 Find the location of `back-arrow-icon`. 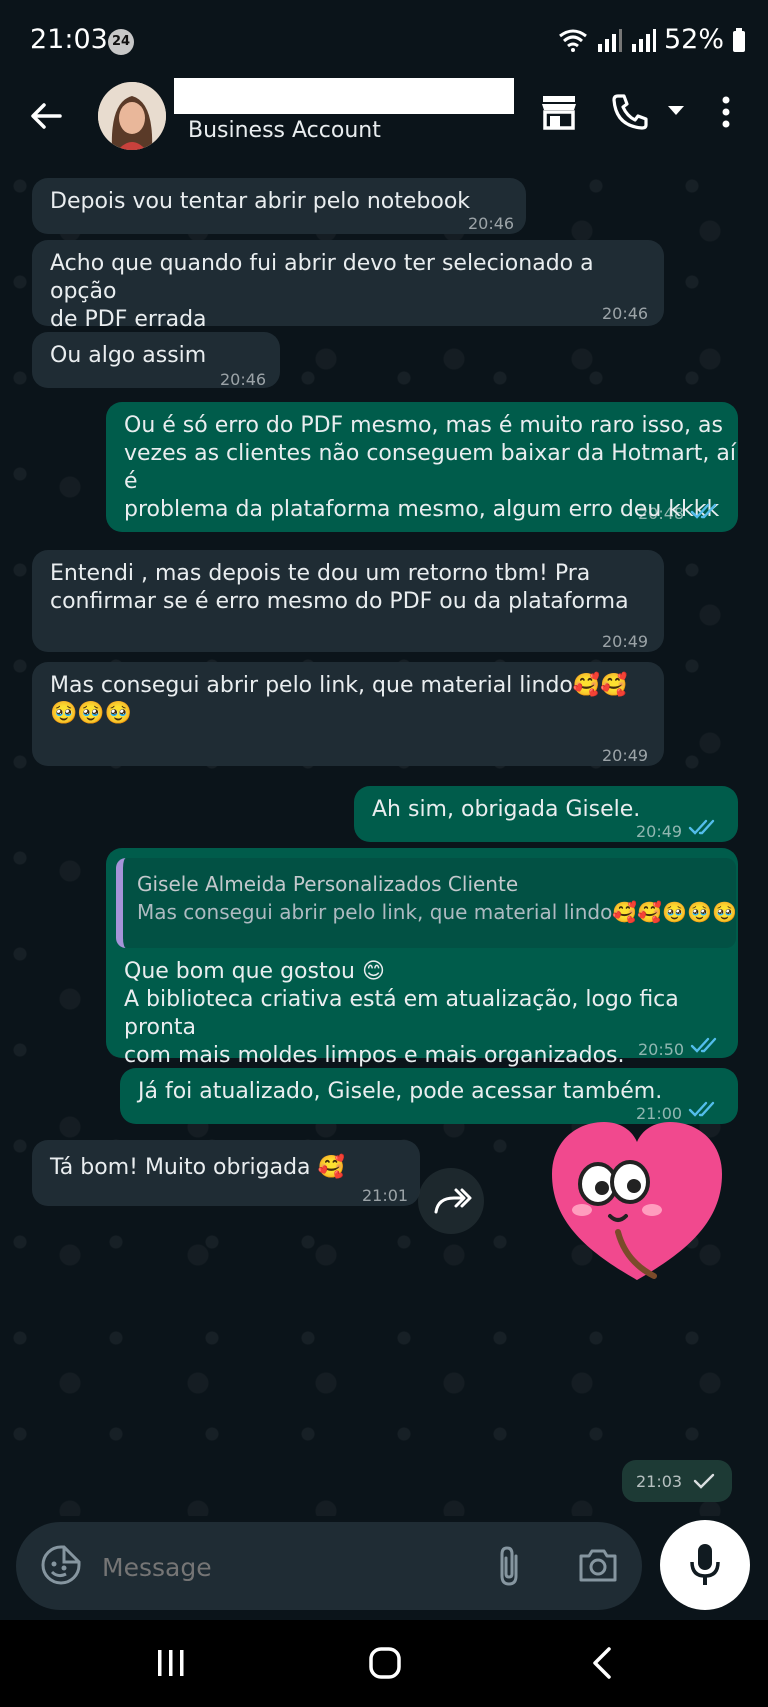

back-arrow-icon is located at coordinates (46, 116).